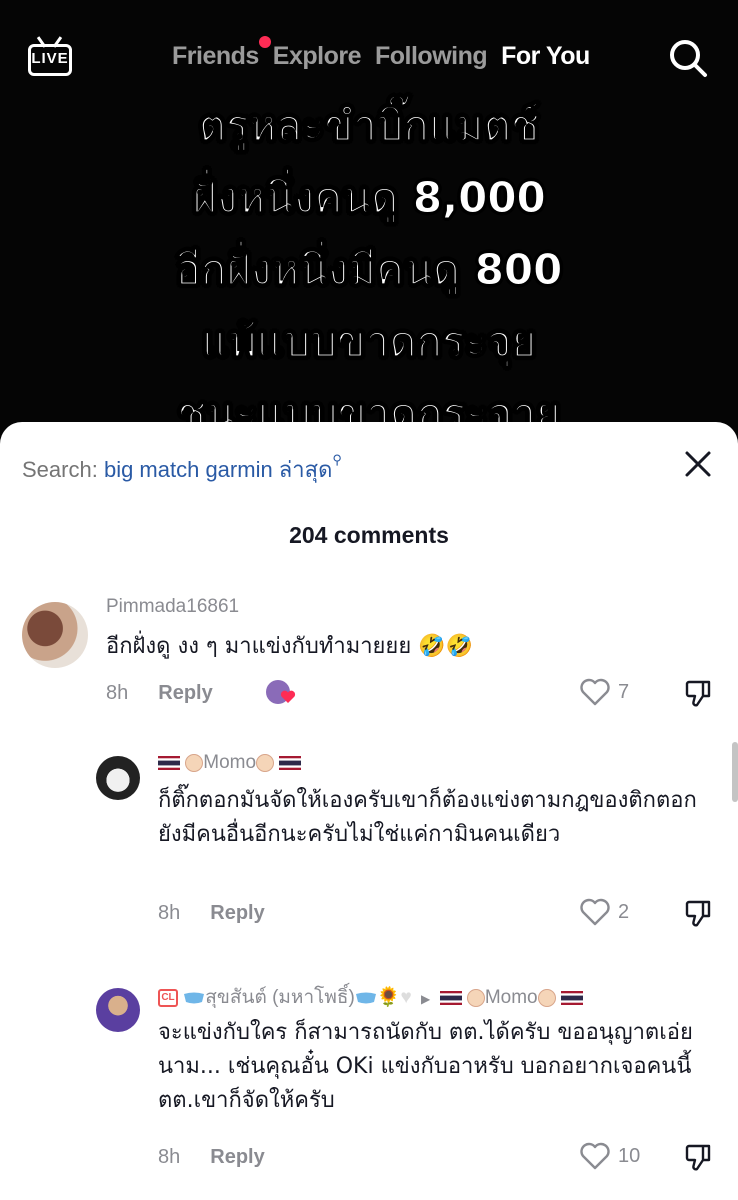  What do you see at coordinates (215, 56) in the screenshot?
I see `tab-friends-label: Friends` at bounding box center [215, 56].